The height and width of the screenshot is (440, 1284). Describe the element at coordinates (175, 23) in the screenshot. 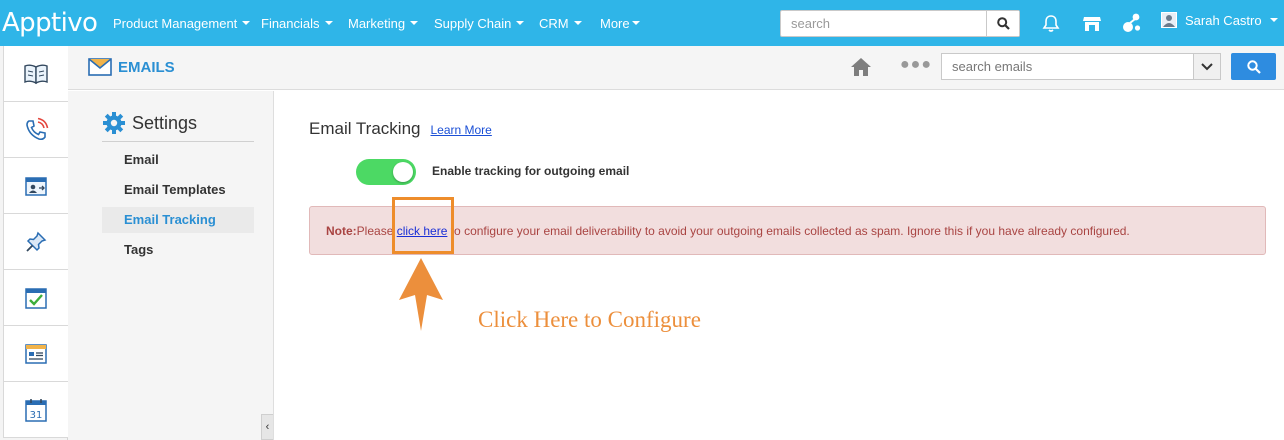

I see `nav-label: Product Management` at that location.